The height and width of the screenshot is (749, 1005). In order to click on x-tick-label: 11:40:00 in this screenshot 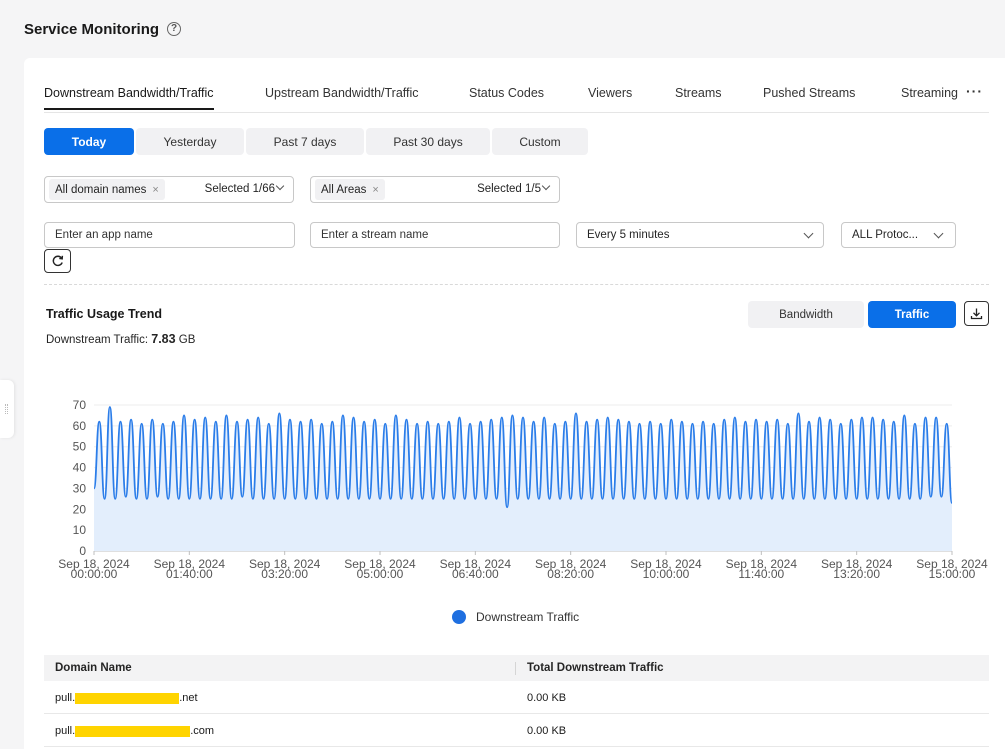, I will do `click(761, 574)`.